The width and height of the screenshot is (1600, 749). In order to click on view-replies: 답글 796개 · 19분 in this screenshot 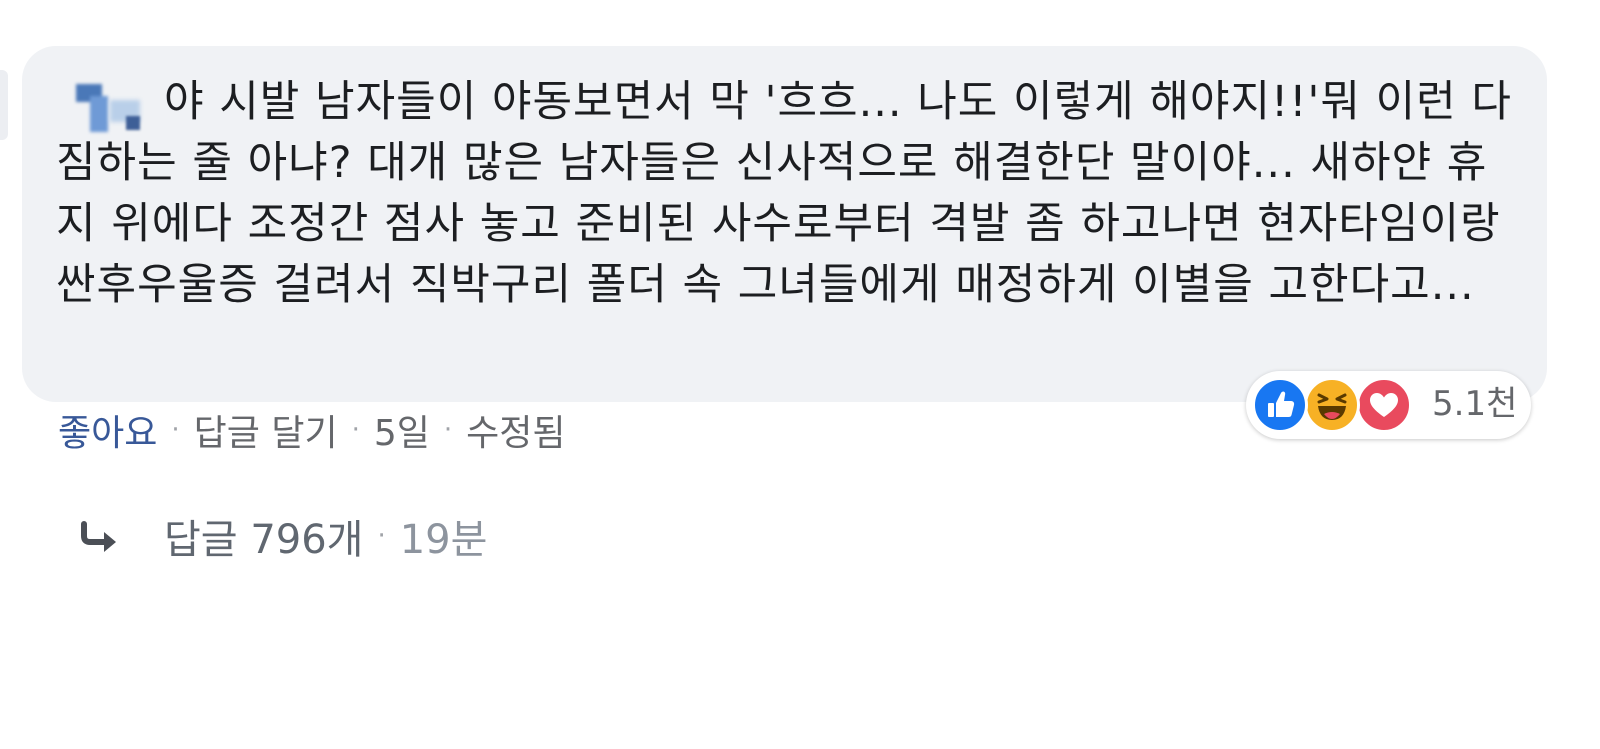, I will do `click(282, 536)`.